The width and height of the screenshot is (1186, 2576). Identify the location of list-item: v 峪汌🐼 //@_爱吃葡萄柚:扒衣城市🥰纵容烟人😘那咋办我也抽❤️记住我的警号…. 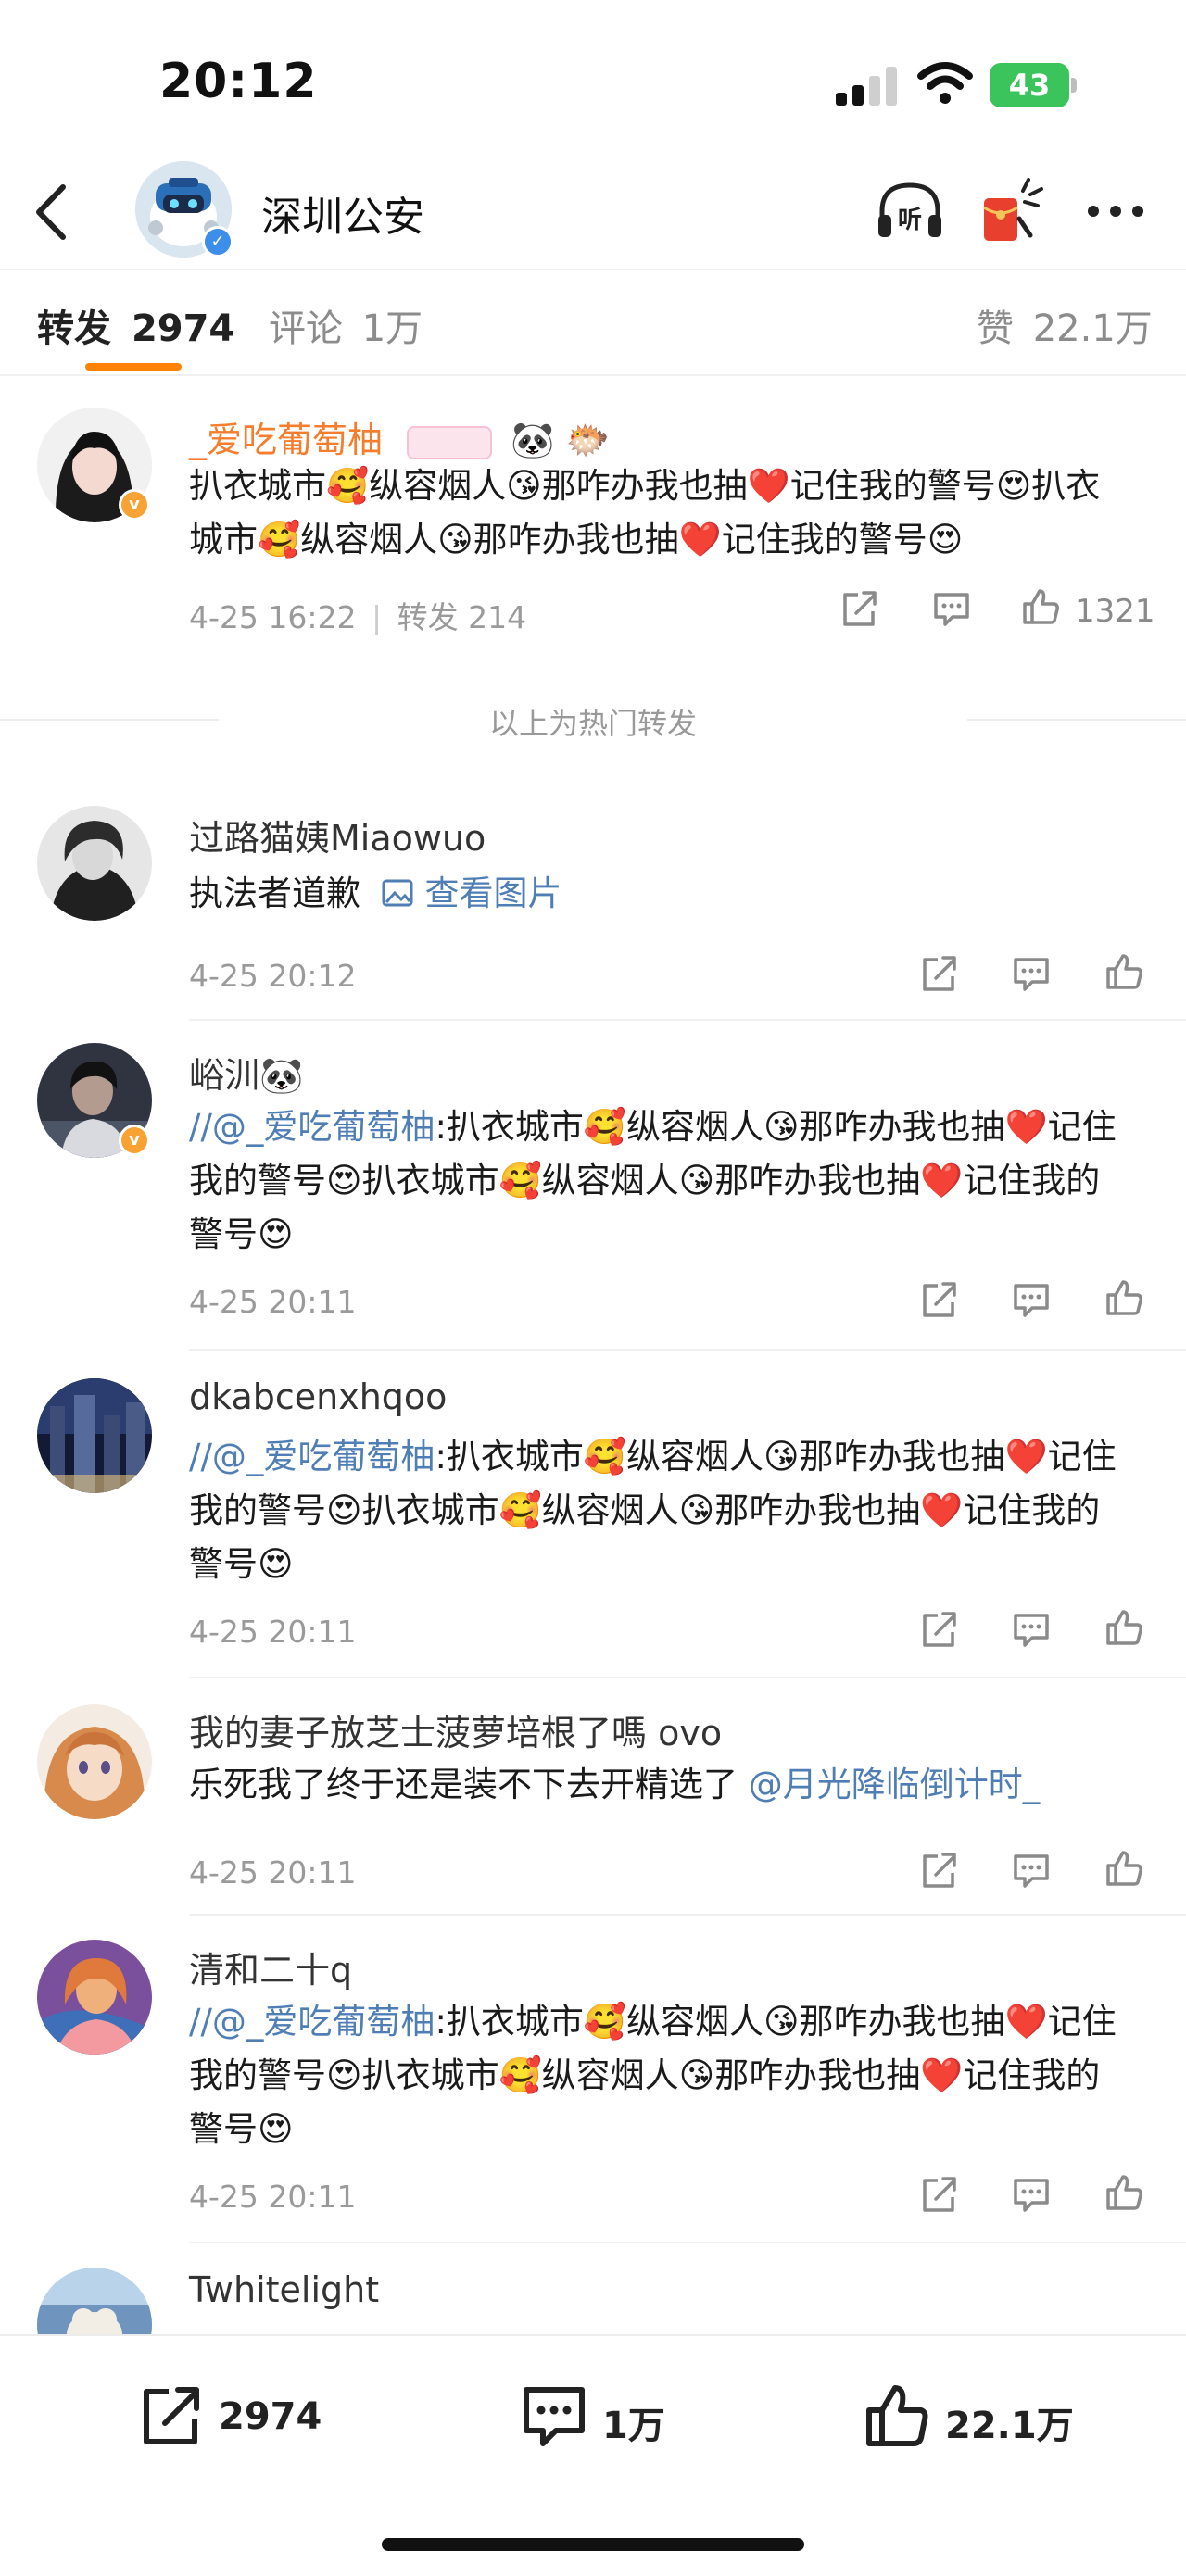
(593, 1194).